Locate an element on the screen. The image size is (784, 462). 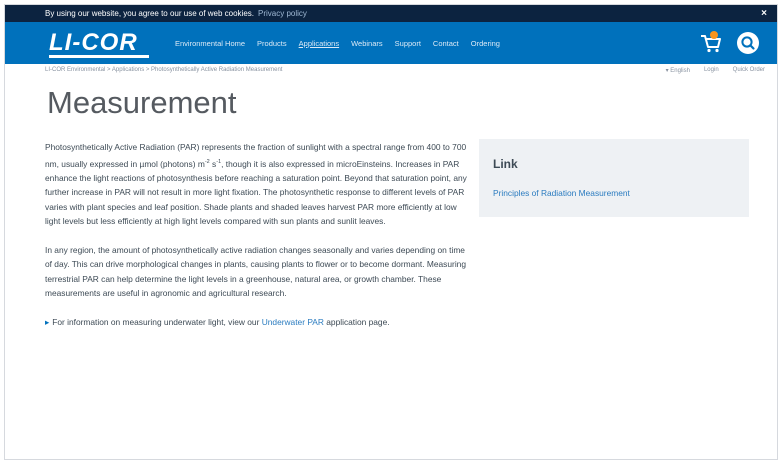
licor-logo: LI-COR is located at coordinates (93, 43).